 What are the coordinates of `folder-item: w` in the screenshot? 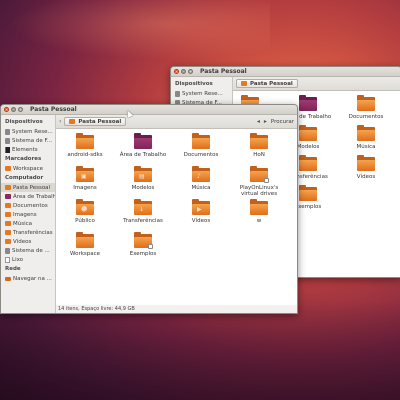 It's located at (259, 211).